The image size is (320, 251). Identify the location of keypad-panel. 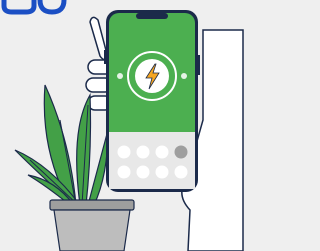
(152, 160).